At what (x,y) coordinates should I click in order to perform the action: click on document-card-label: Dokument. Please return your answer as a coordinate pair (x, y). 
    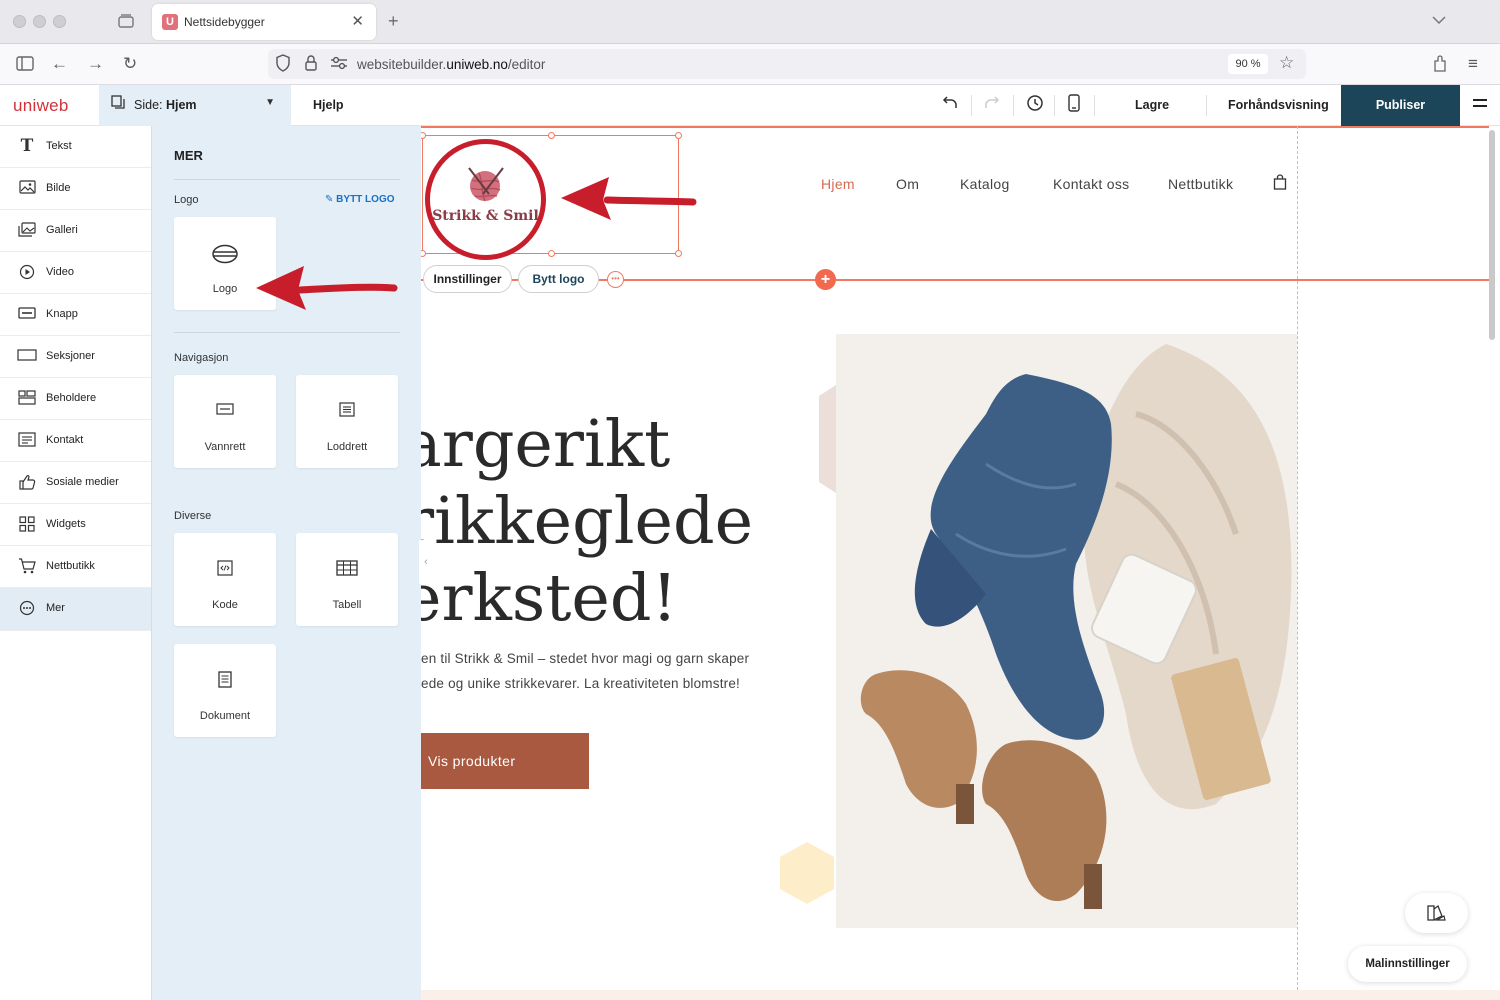
    Looking at the image, I should click on (225, 716).